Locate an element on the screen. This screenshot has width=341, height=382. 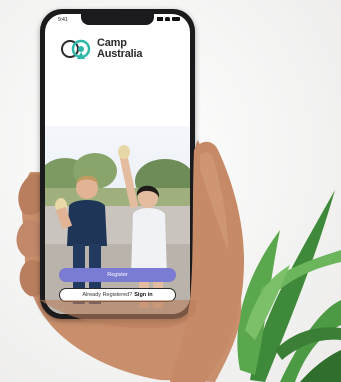
battery-icon is located at coordinates (176, 19).